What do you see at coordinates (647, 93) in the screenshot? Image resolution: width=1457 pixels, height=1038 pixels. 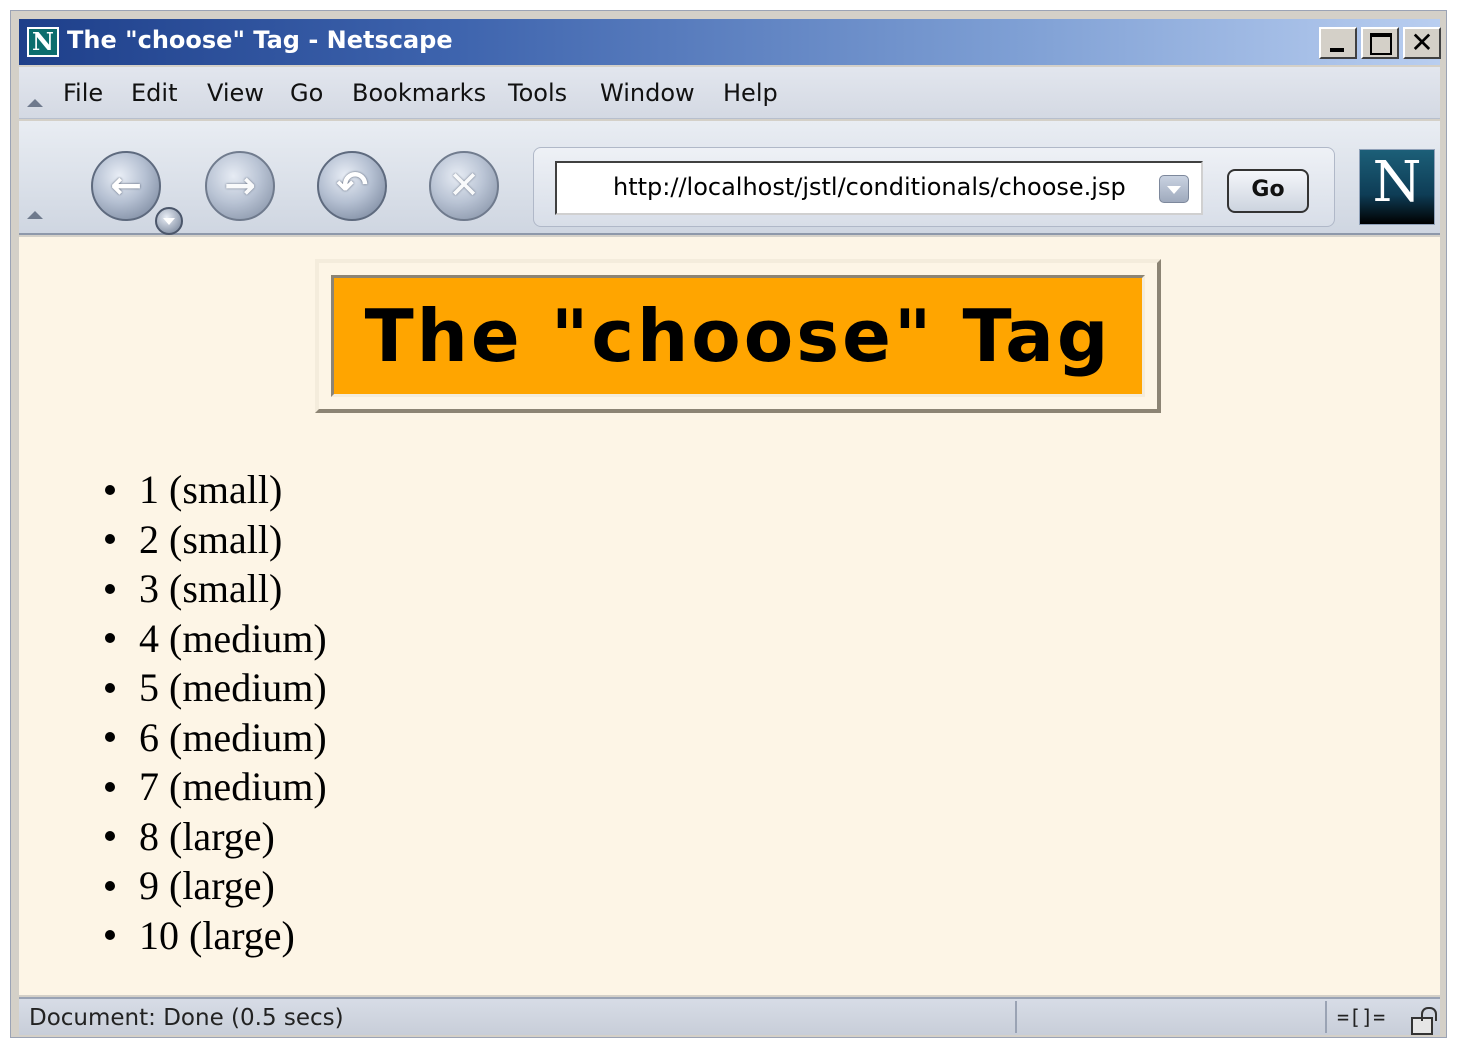 I see `menu-window: Window` at bounding box center [647, 93].